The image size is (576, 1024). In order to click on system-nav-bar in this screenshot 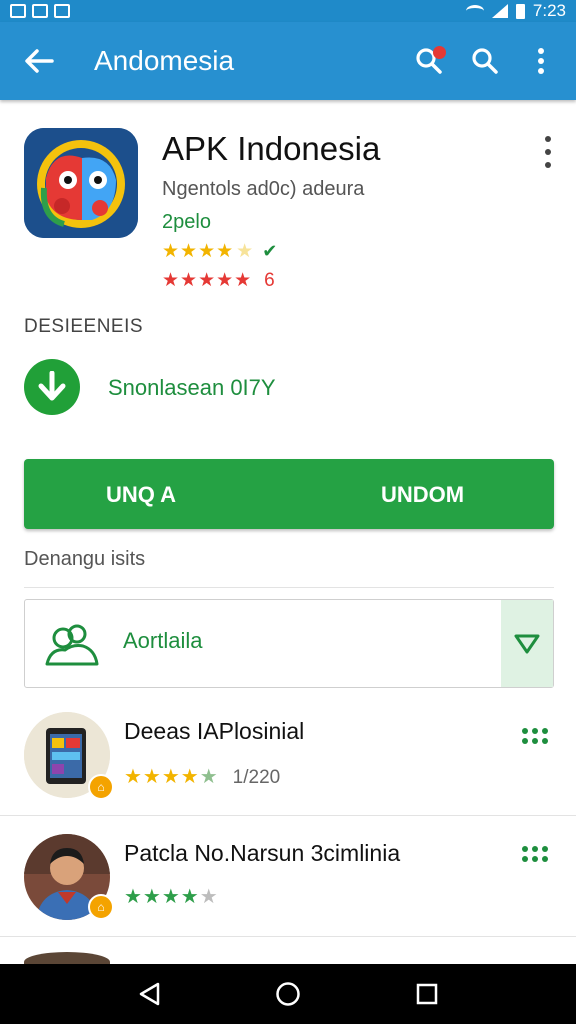, I will do `click(288, 994)`.